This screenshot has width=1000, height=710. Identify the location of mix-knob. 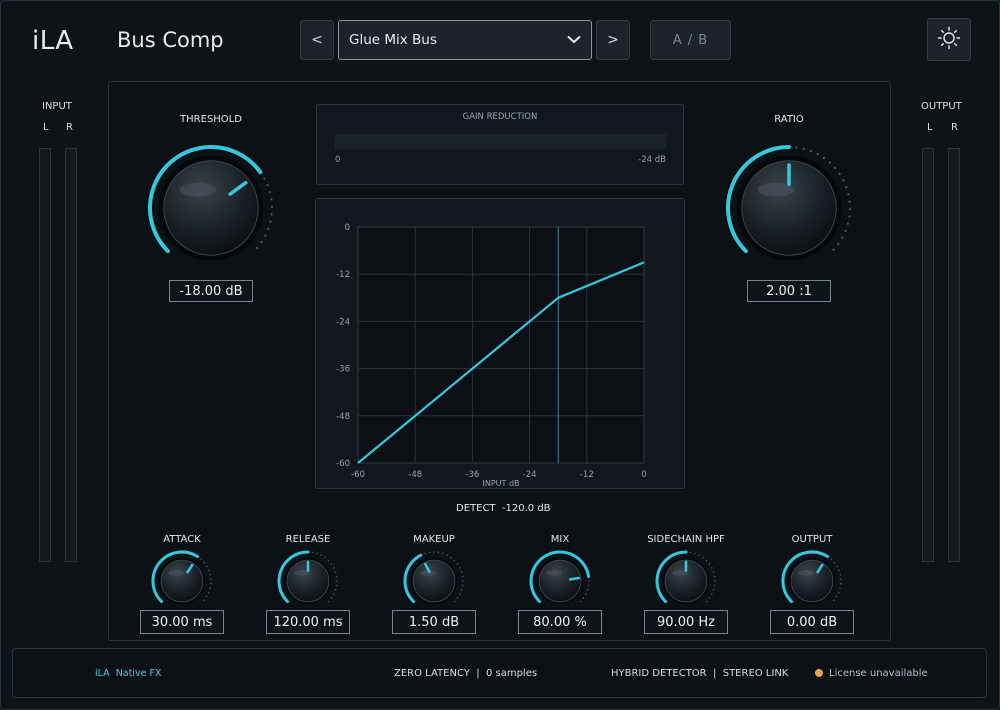
(560, 581).